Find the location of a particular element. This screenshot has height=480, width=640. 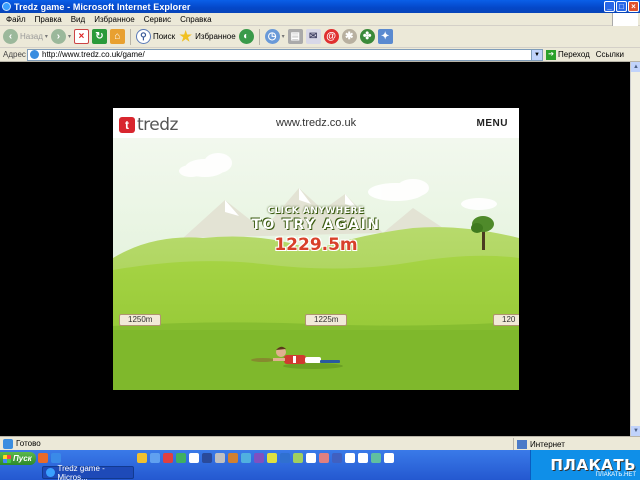

home-icon: ⌂ is located at coordinates (117, 36).